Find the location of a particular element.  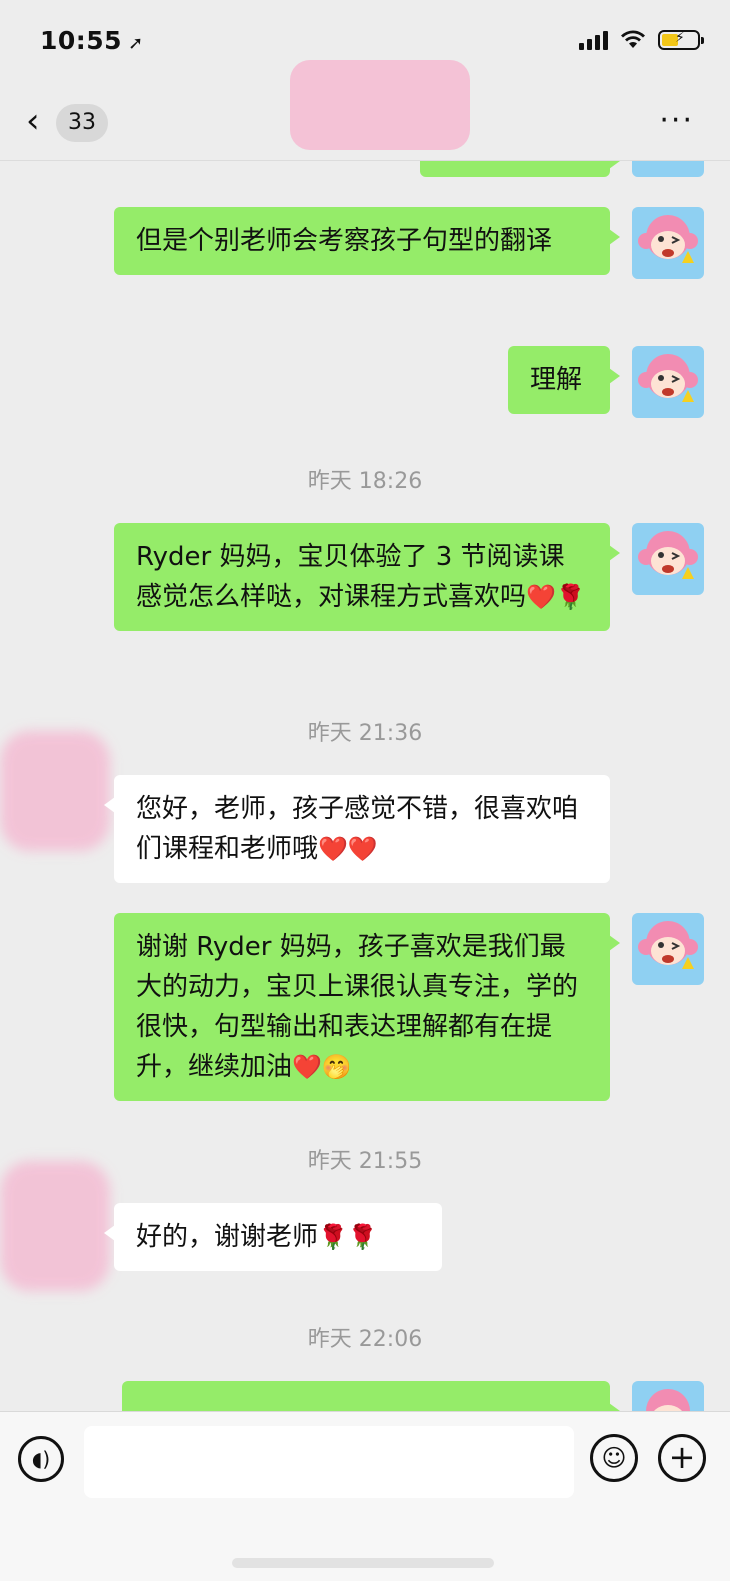

hearts-emoji: ❤️❤️ is located at coordinates (348, 849).